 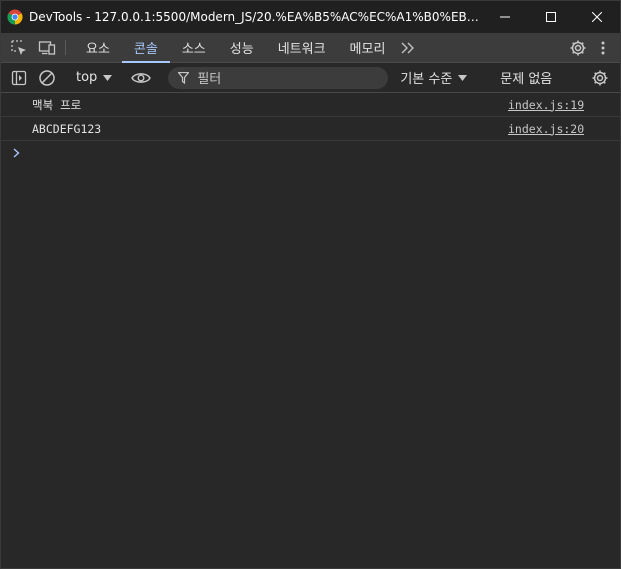 I want to click on tab-sources: 소스, so click(x=194, y=47).